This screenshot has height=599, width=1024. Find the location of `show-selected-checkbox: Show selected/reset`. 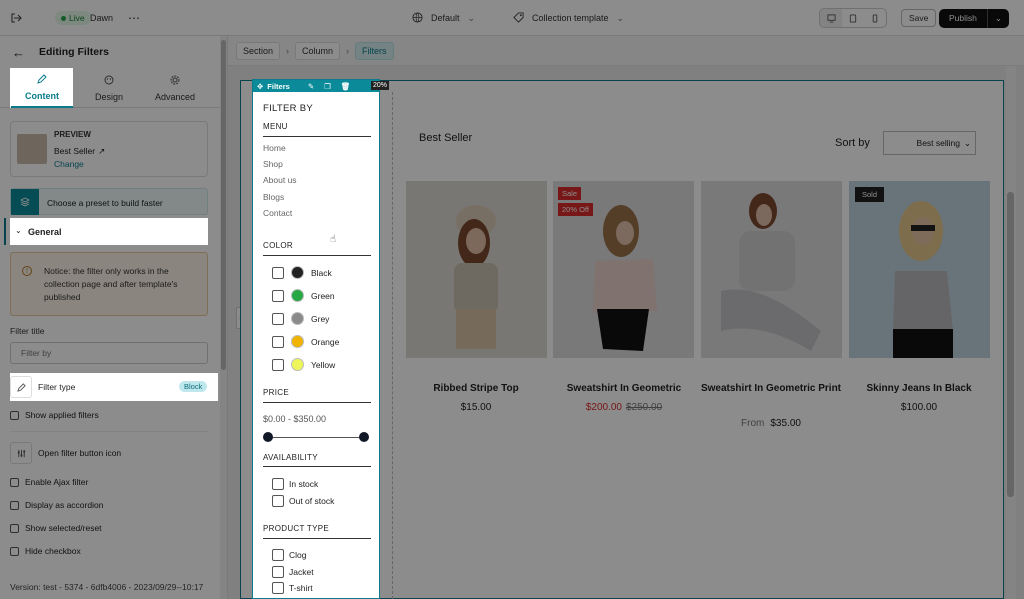

show-selected-checkbox: Show selected/reset is located at coordinates (56, 528).